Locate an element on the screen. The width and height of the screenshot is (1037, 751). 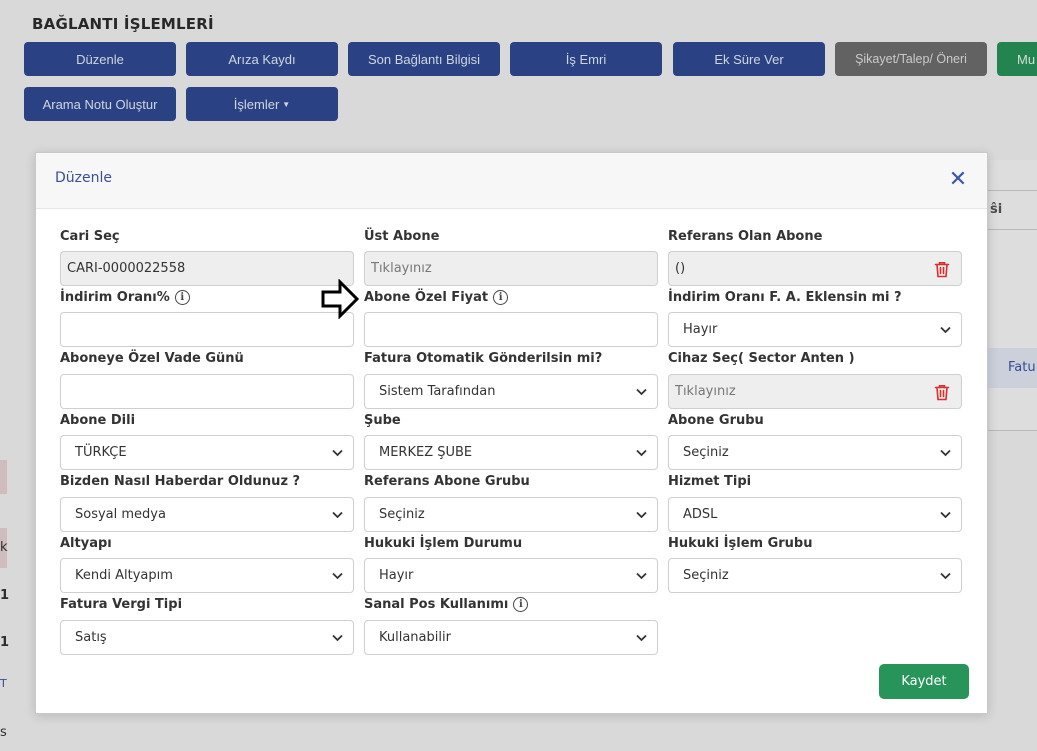
indirim-fa-value: Hayır is located at coordinates (700, 329).